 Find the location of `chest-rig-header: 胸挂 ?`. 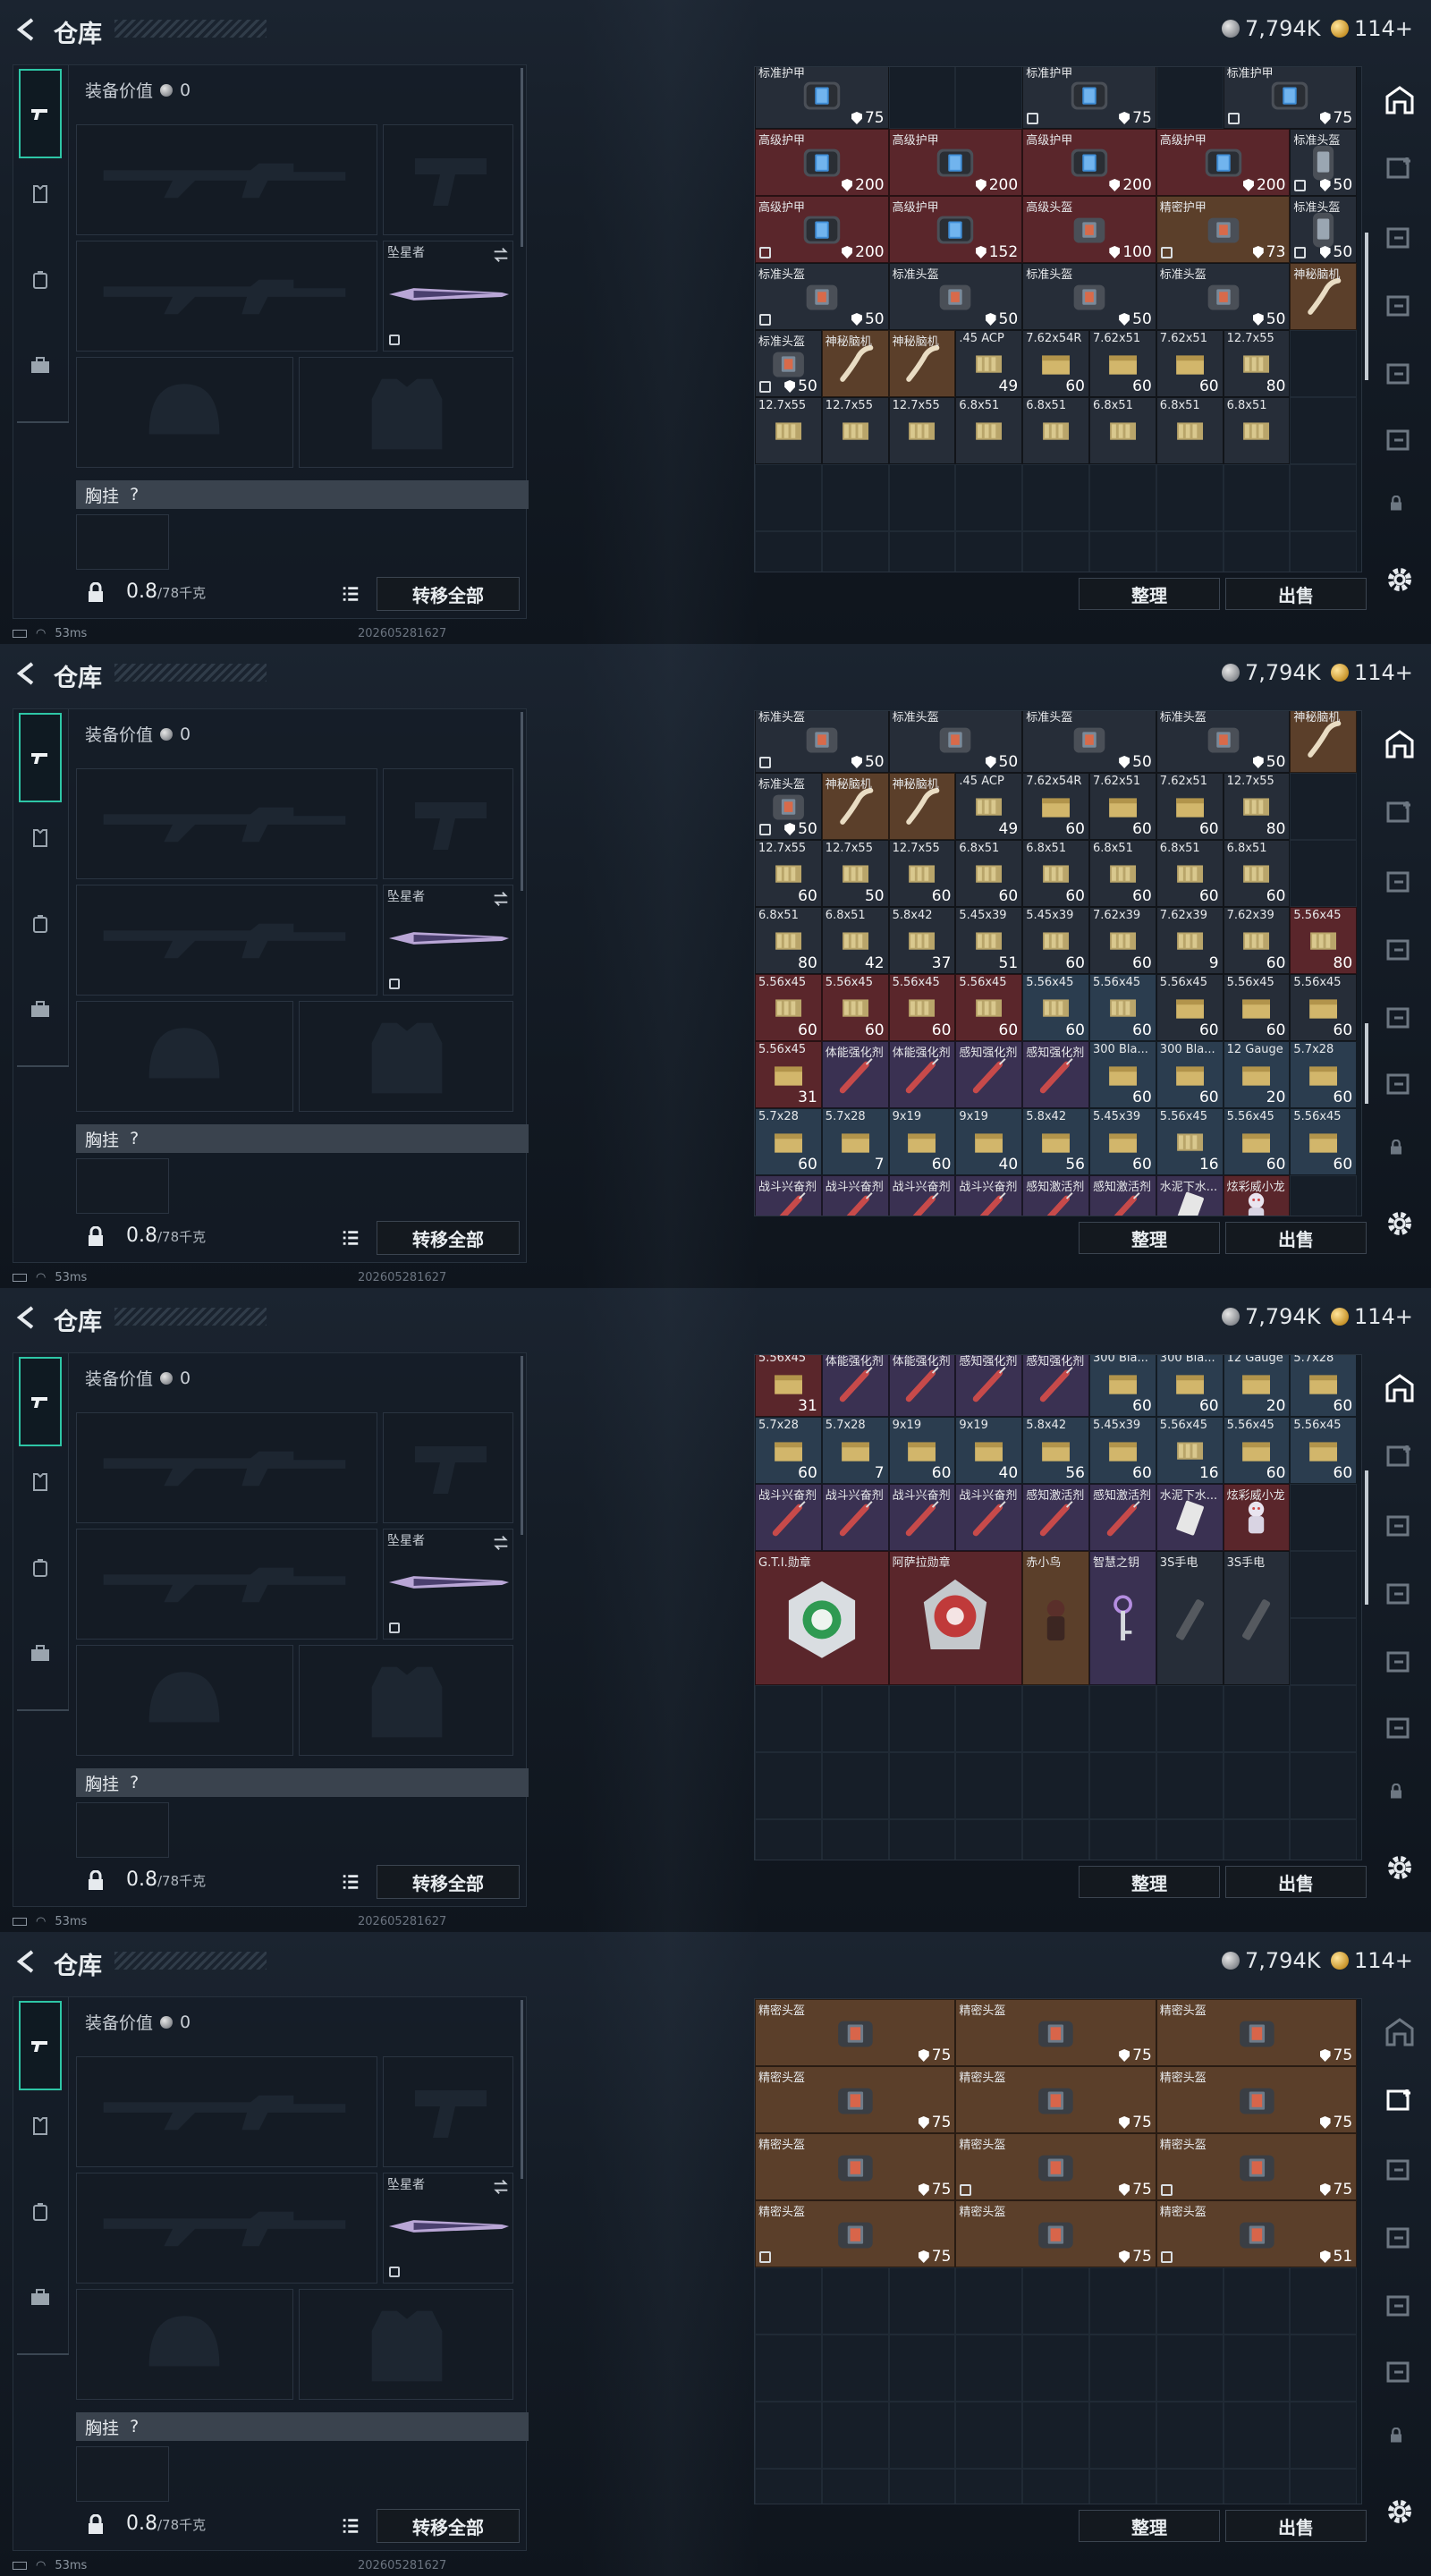

chest-rig-header: 胸挂 ? is located at coordinates (303, 1782).